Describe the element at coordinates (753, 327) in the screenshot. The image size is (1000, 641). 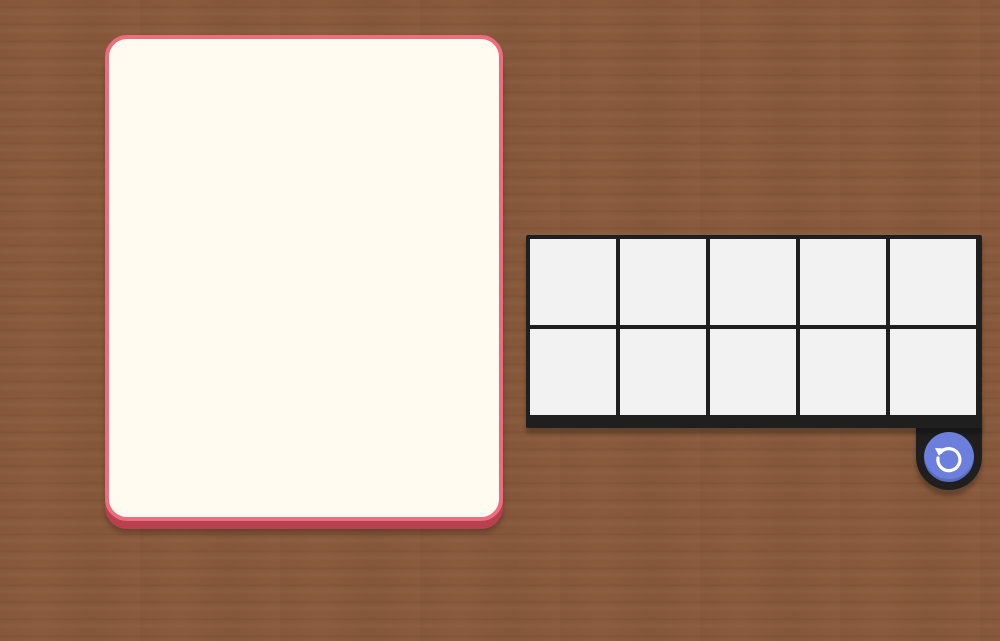
I see `ten-frame-grid` at that location.